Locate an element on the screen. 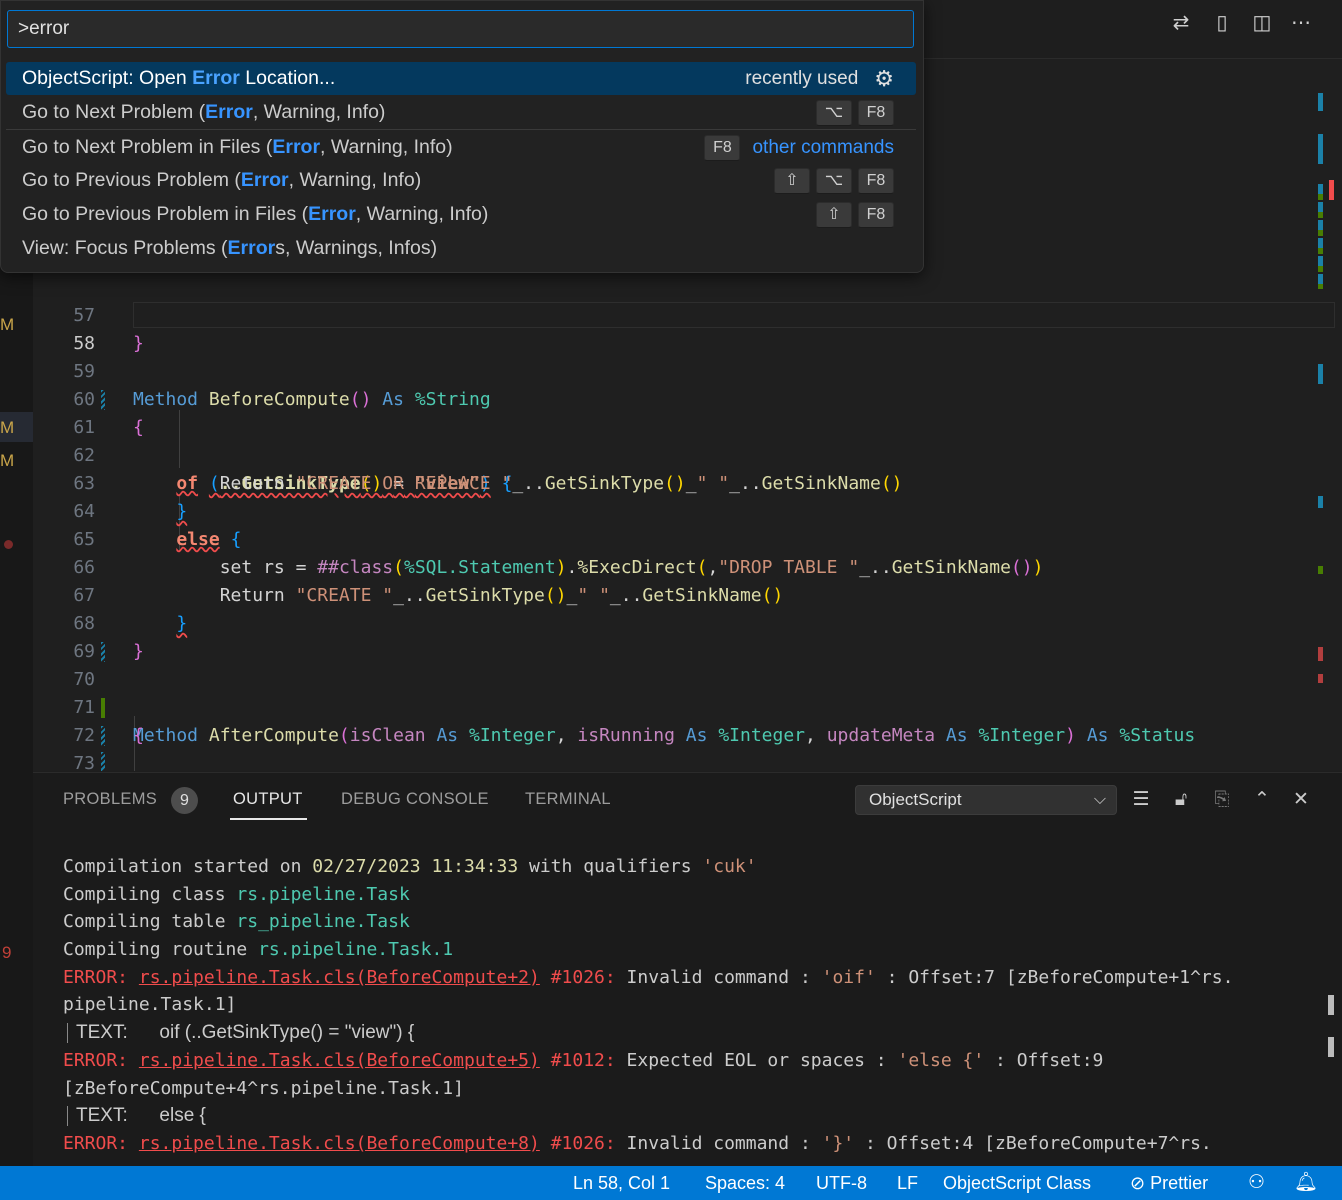  cursor-position: Ln 58, Col 1 is located at coordinates (621, 1183).